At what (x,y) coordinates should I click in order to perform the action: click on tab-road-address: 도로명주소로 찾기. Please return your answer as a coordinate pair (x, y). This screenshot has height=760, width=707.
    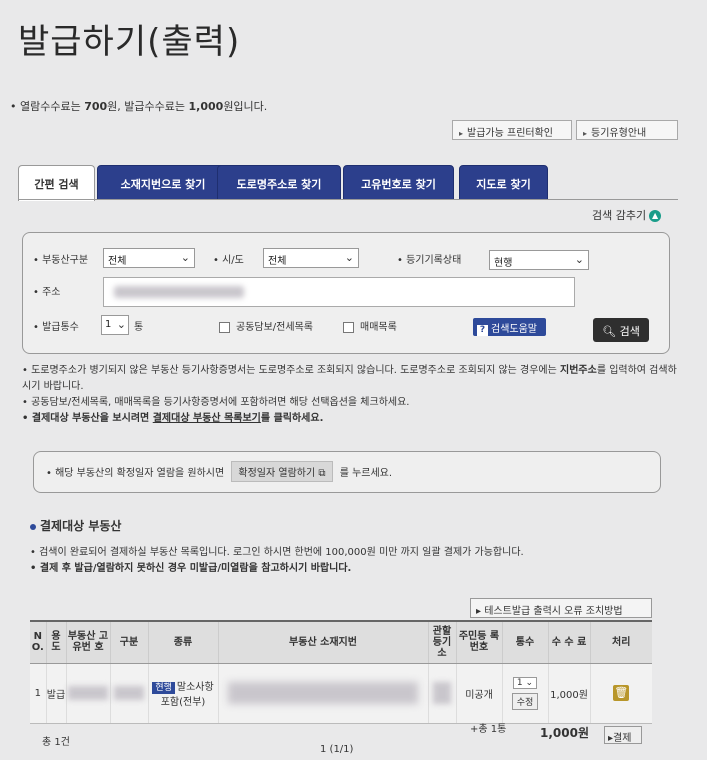
    Looking at the image, I should click on (279, 182).